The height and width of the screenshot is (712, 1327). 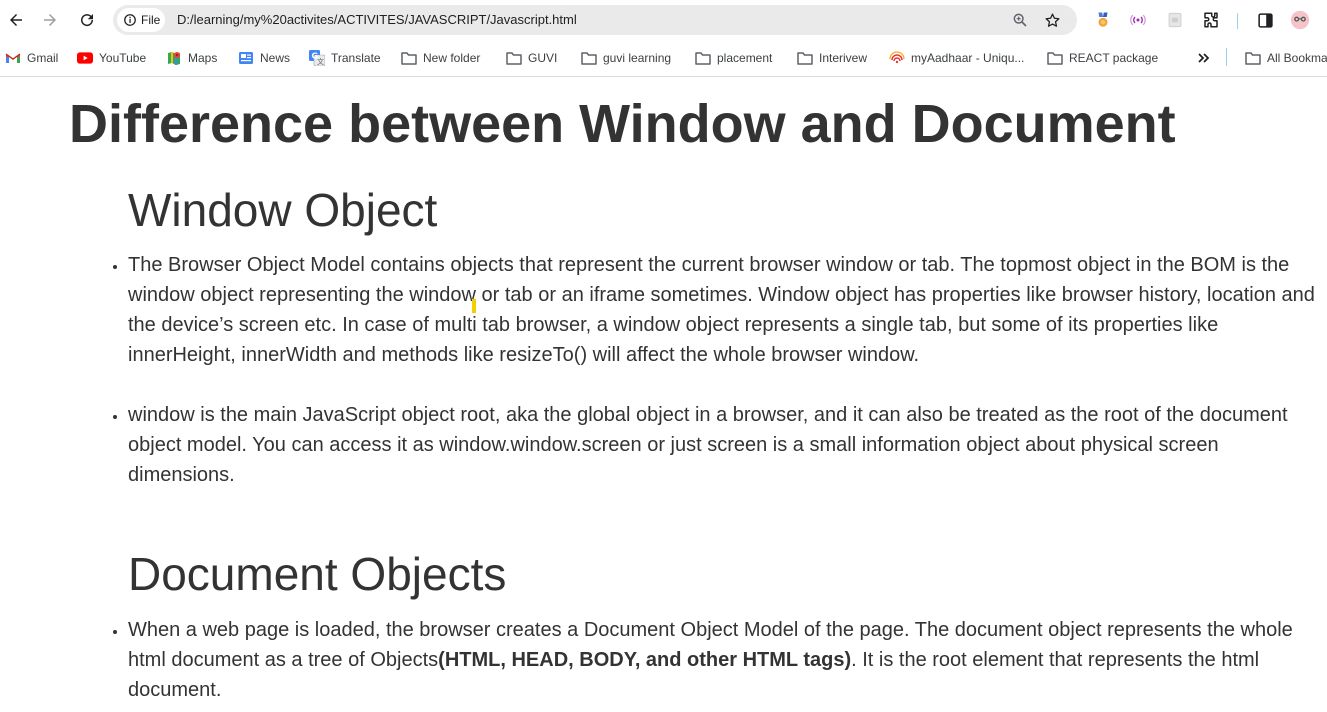 I want to click on bookmark-translate: G文 Translate, so click(x=345, y=58).